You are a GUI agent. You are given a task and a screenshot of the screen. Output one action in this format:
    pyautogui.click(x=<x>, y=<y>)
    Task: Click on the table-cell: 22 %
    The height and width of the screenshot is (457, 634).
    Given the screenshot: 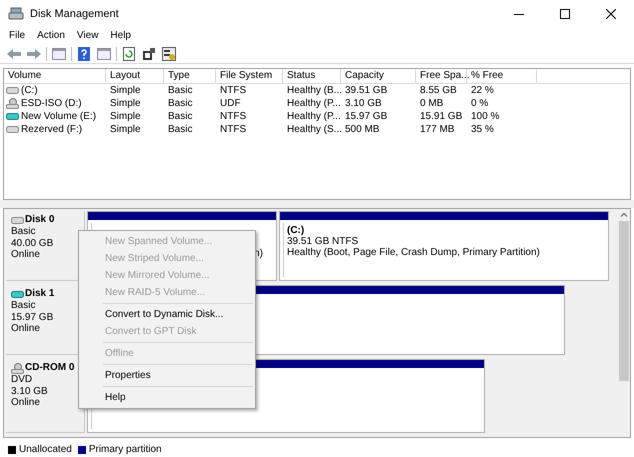 What is the action you would take?
    pyautogui.click(x=482, y=90)
    